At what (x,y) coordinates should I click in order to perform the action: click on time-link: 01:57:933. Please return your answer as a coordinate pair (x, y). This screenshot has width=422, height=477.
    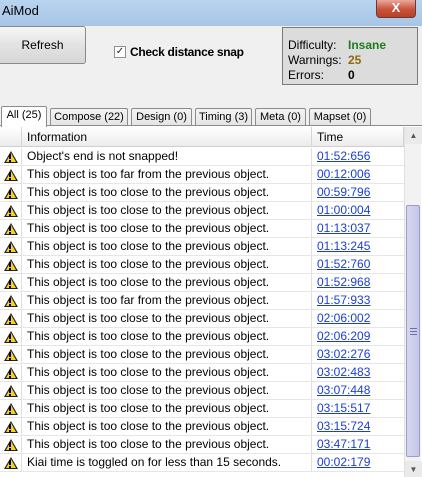
    Looking at the image, I should click on (358, 300).